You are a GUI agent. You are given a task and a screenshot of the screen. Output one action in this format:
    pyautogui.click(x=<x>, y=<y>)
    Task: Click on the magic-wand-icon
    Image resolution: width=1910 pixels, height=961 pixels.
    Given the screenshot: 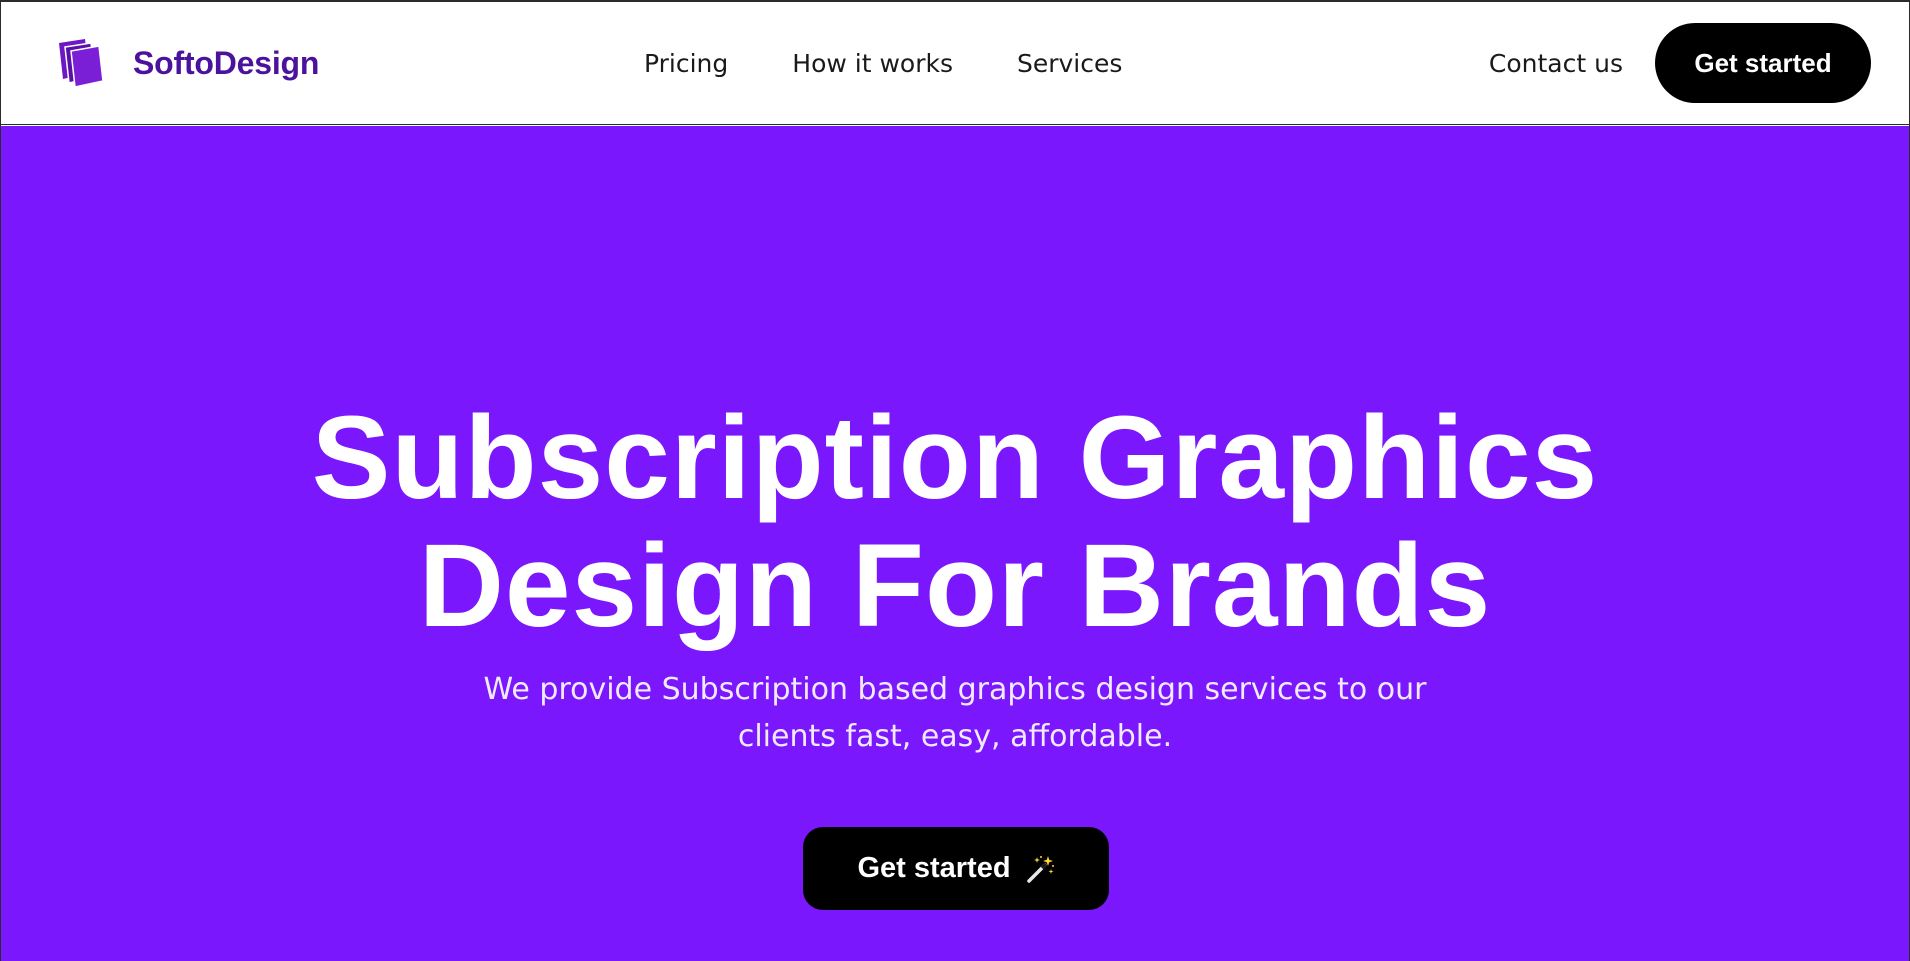 What is the action you would take?
    pyautogui.click(x=1040, y=869)
    